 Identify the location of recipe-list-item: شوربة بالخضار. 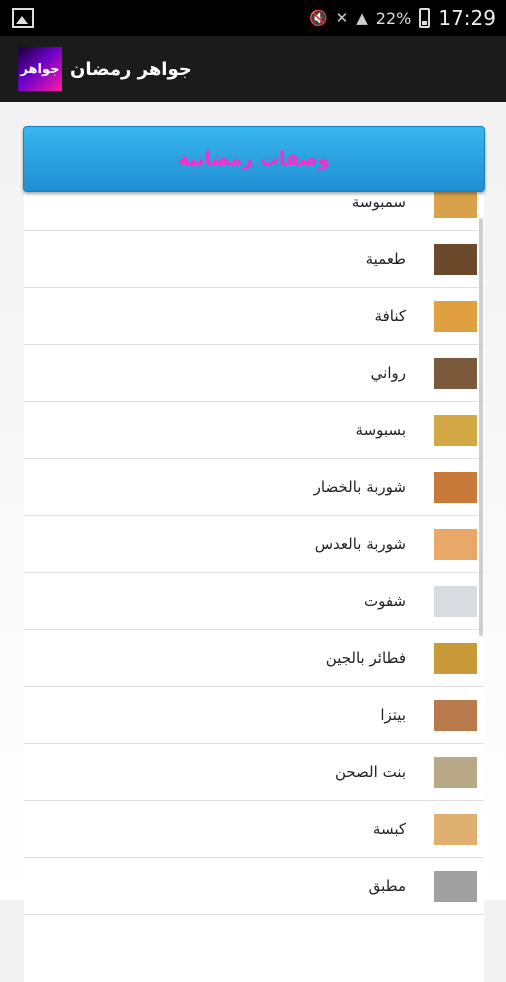
(254, 487).